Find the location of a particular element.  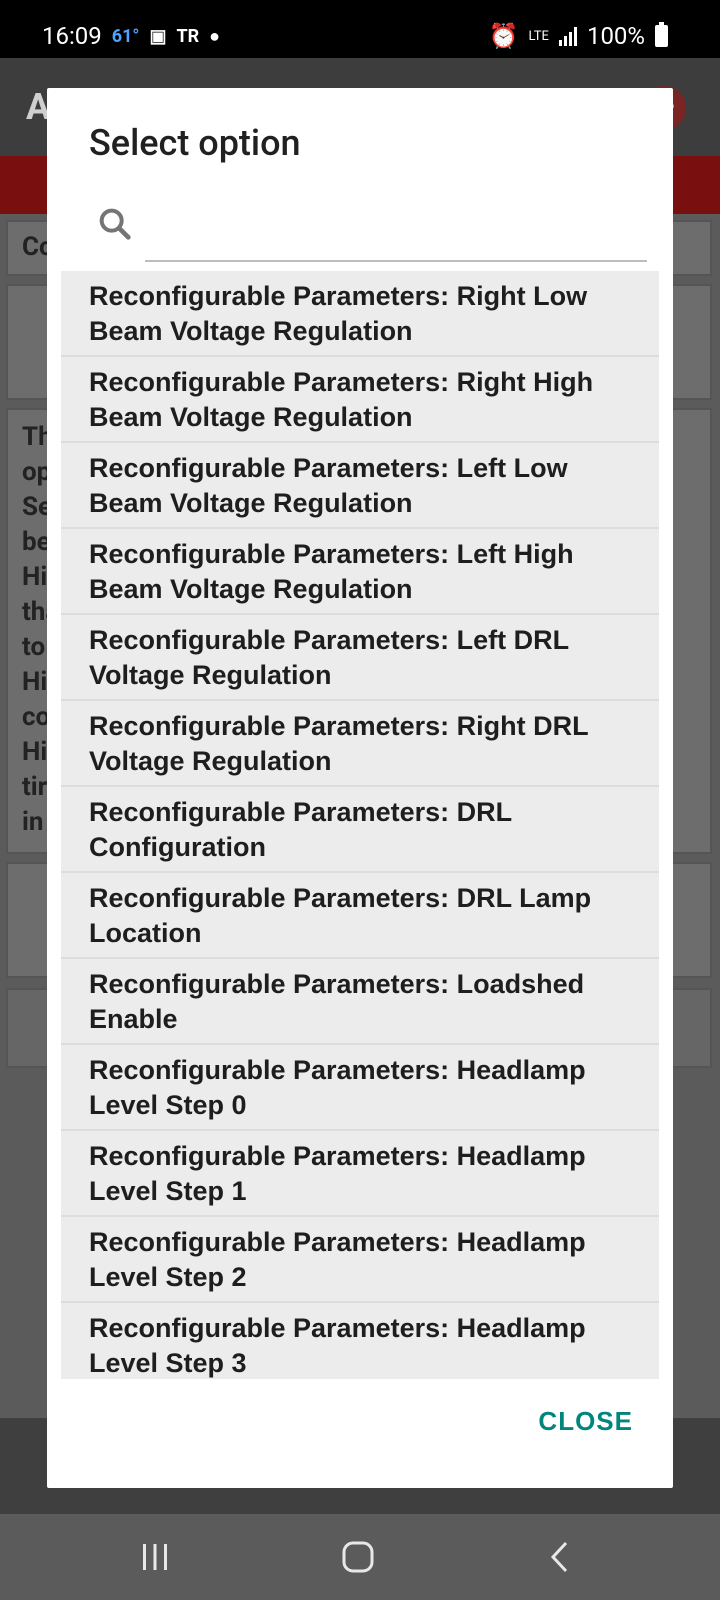

navigation-bar is located at coordinates (360, 1557).